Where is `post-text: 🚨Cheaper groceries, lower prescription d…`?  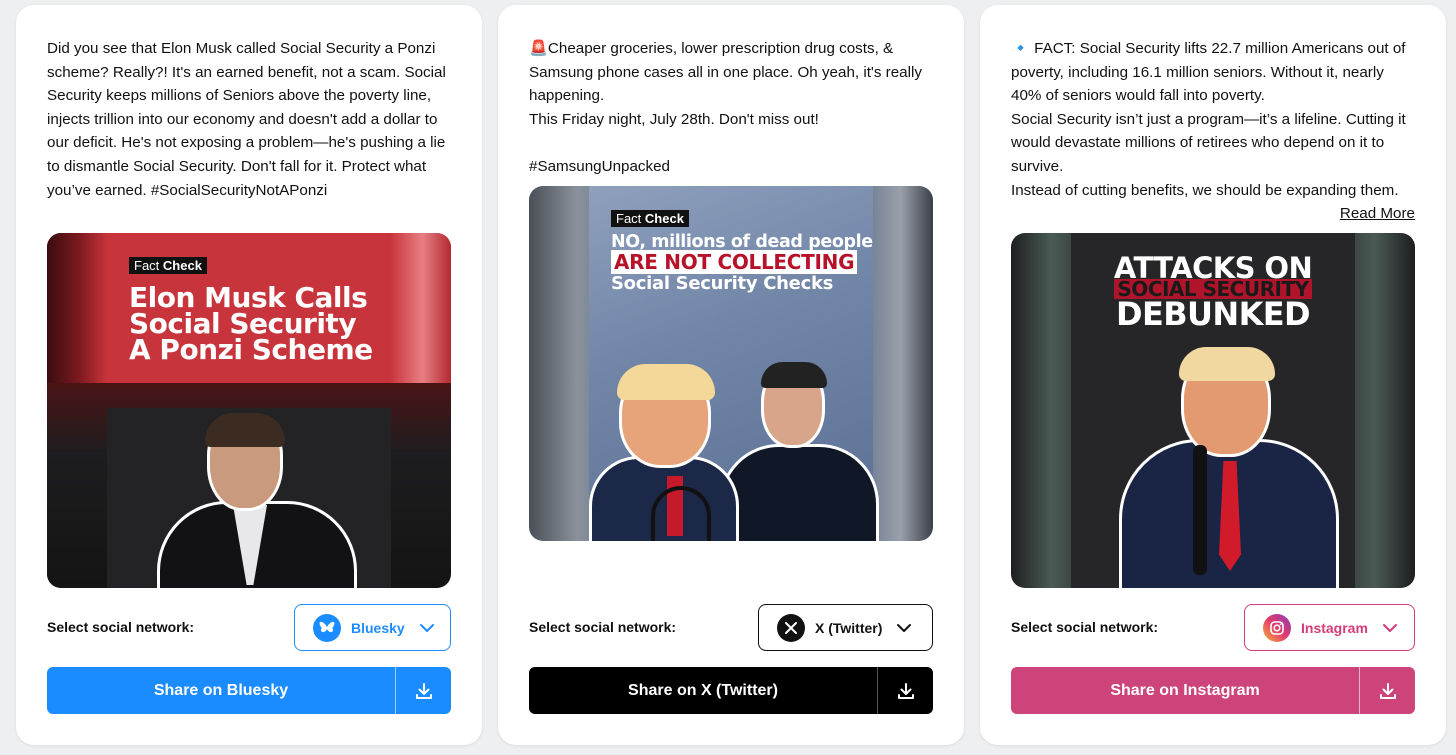
post-text: 🚨Cheaper groceries, lower prescription d… is located at coordinates (731, 108).